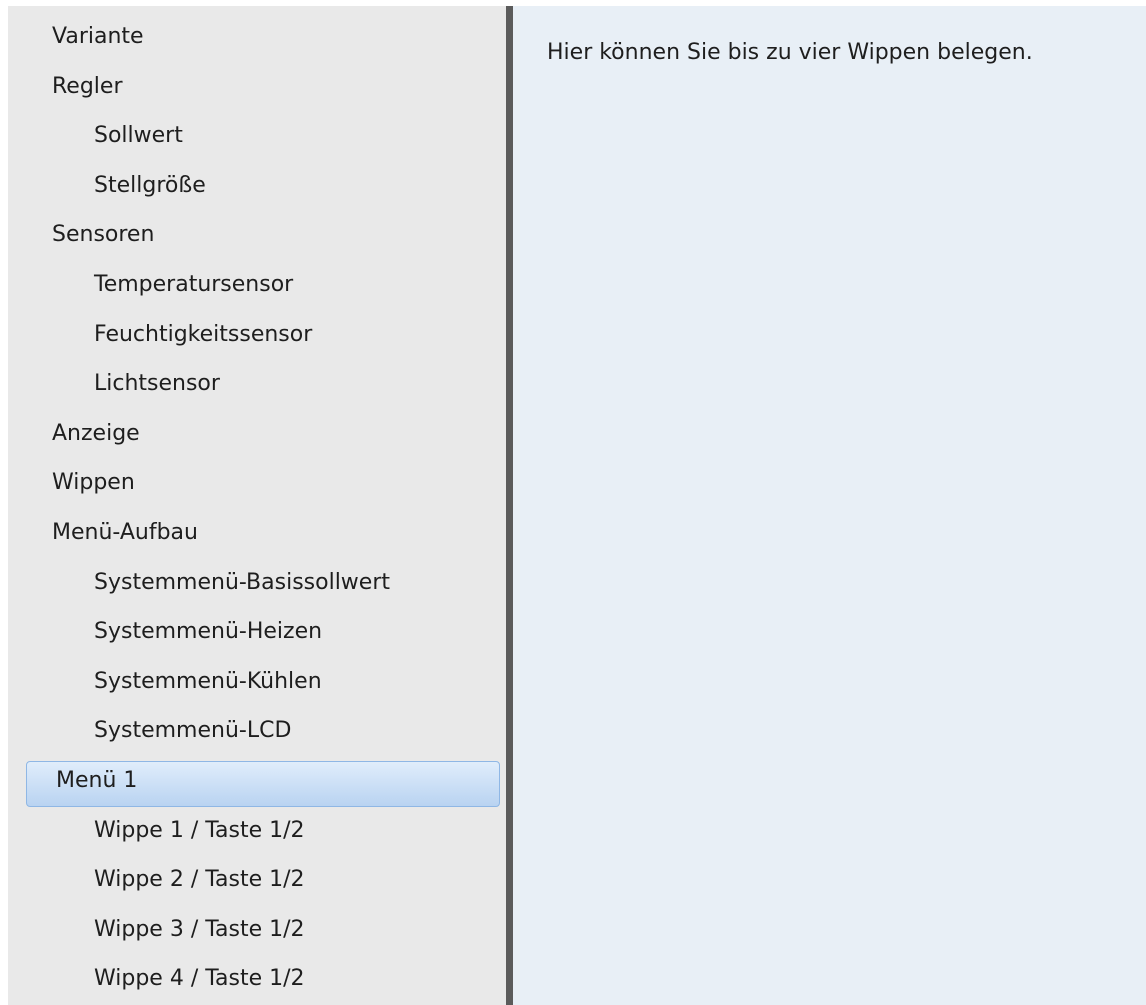 The width and height of the screenshot is (1146, 1005). I want to click on tree-item-feuchtigkeitssensor: Feuchtigkeitssensor, so click(257, 339).